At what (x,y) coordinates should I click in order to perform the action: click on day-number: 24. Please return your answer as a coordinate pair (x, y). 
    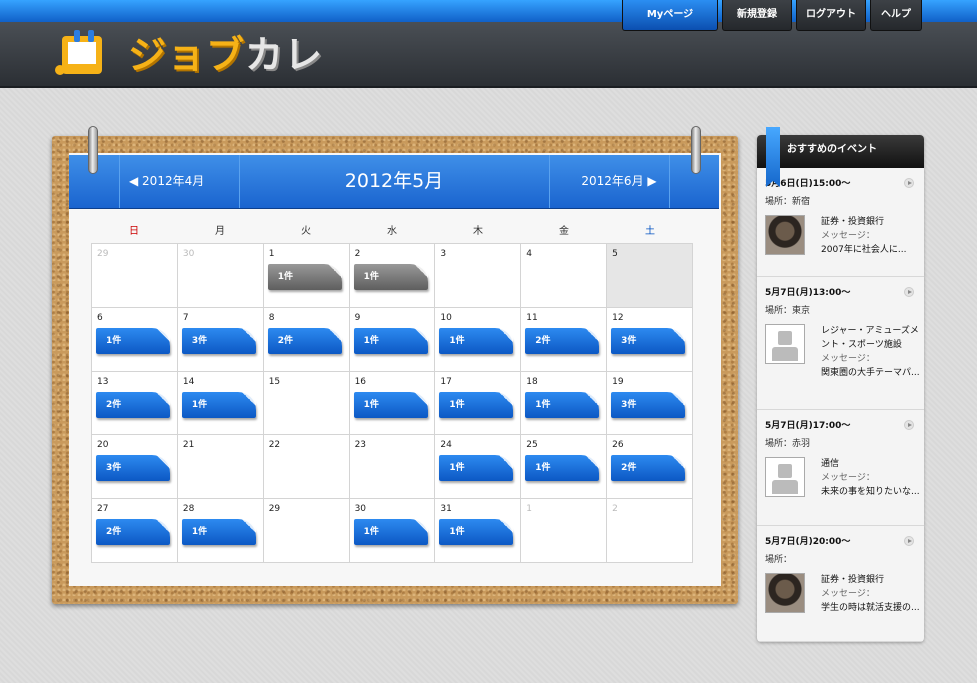
    Looking at the image, I should click on (446, 445).